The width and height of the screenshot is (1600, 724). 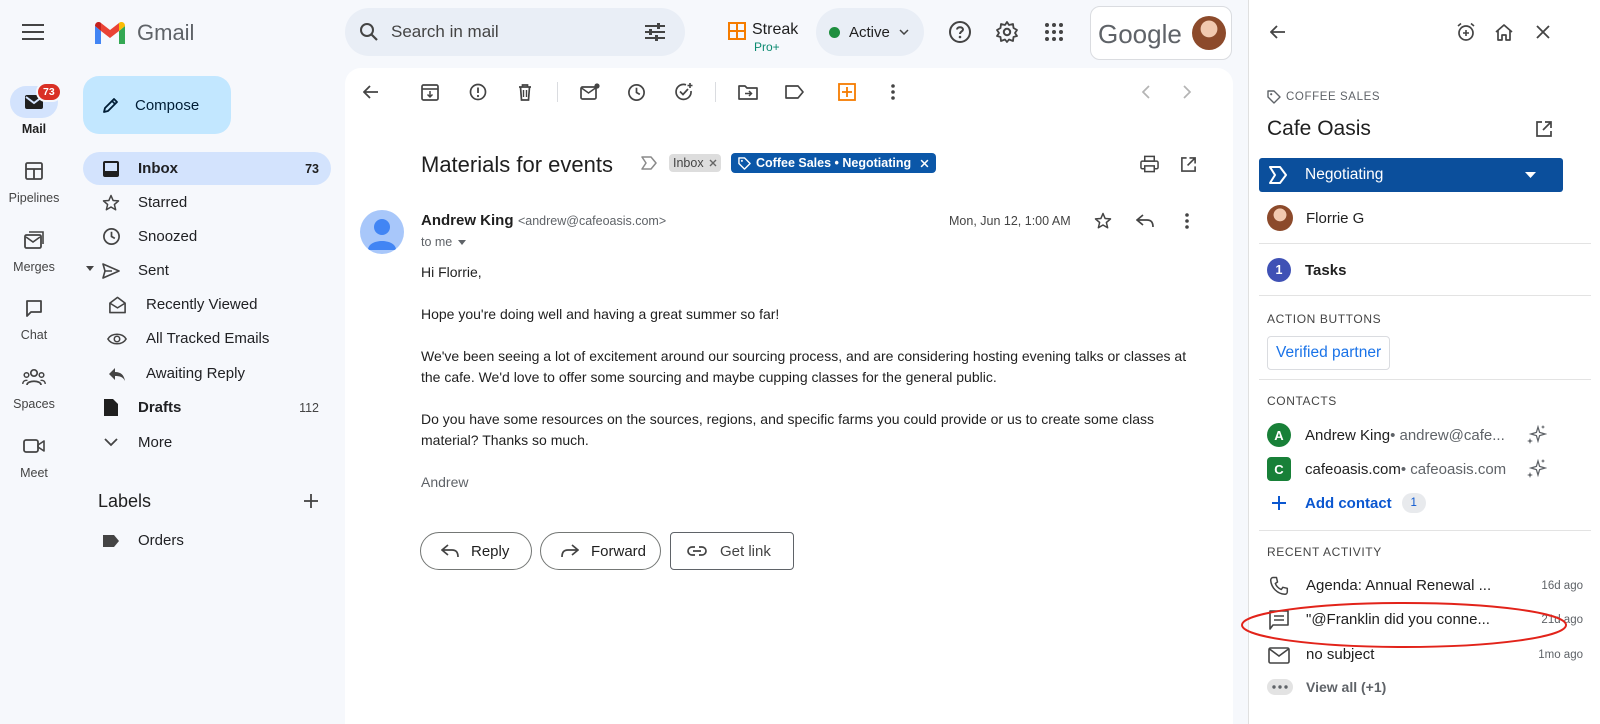 I want to click on sender-avatar, so click(x=382, y=232).